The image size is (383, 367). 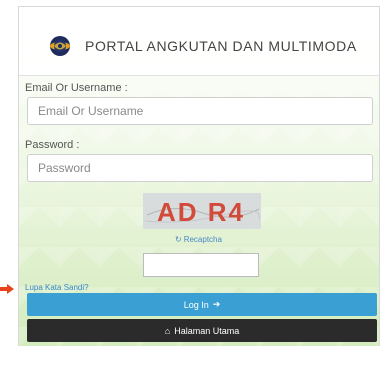 I want to click on recaptcha-link: ↻ Recaptcha, so click(x=198, y=239).